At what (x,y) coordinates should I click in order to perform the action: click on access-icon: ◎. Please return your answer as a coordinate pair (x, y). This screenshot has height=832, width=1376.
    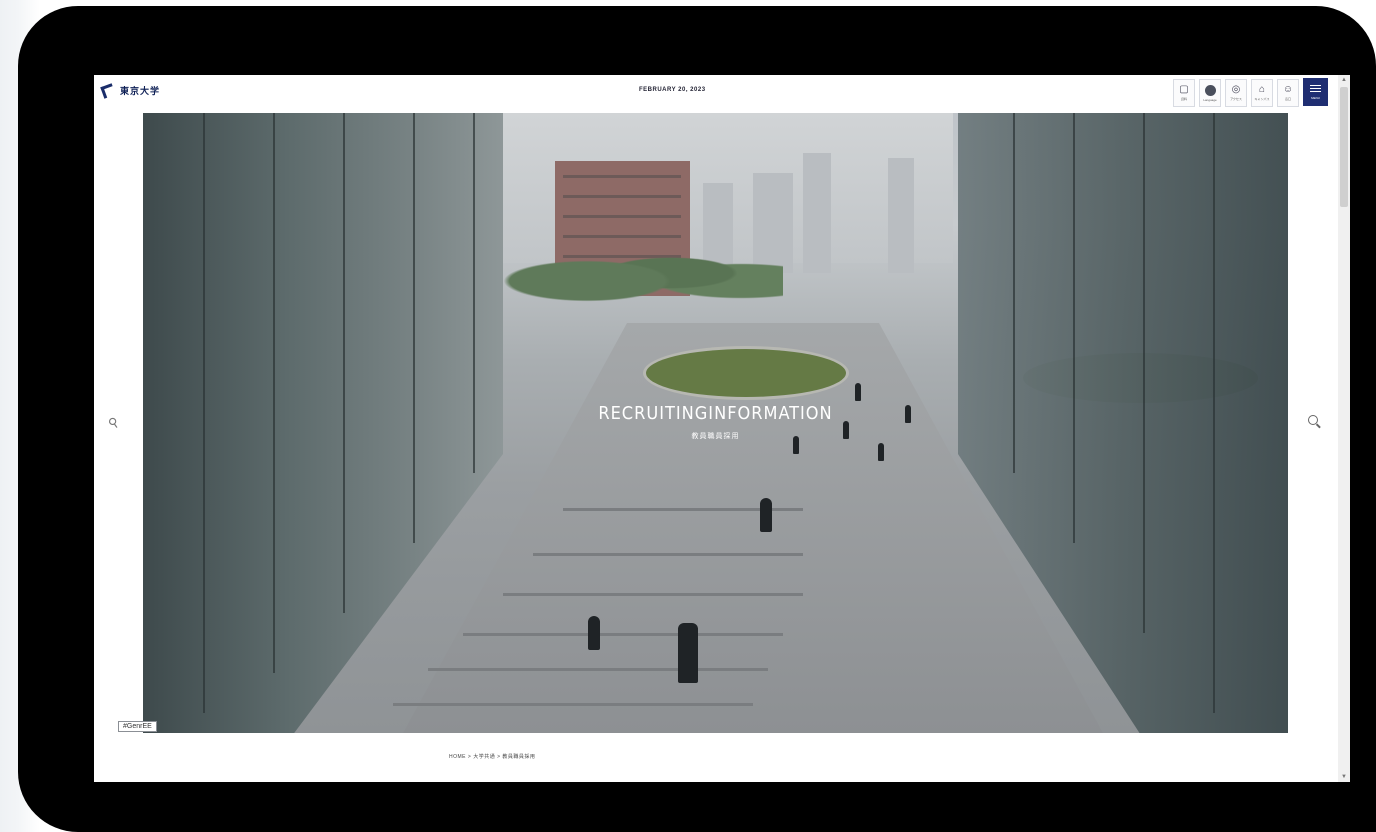
    Looking at the image, I should click on (1236, 89).